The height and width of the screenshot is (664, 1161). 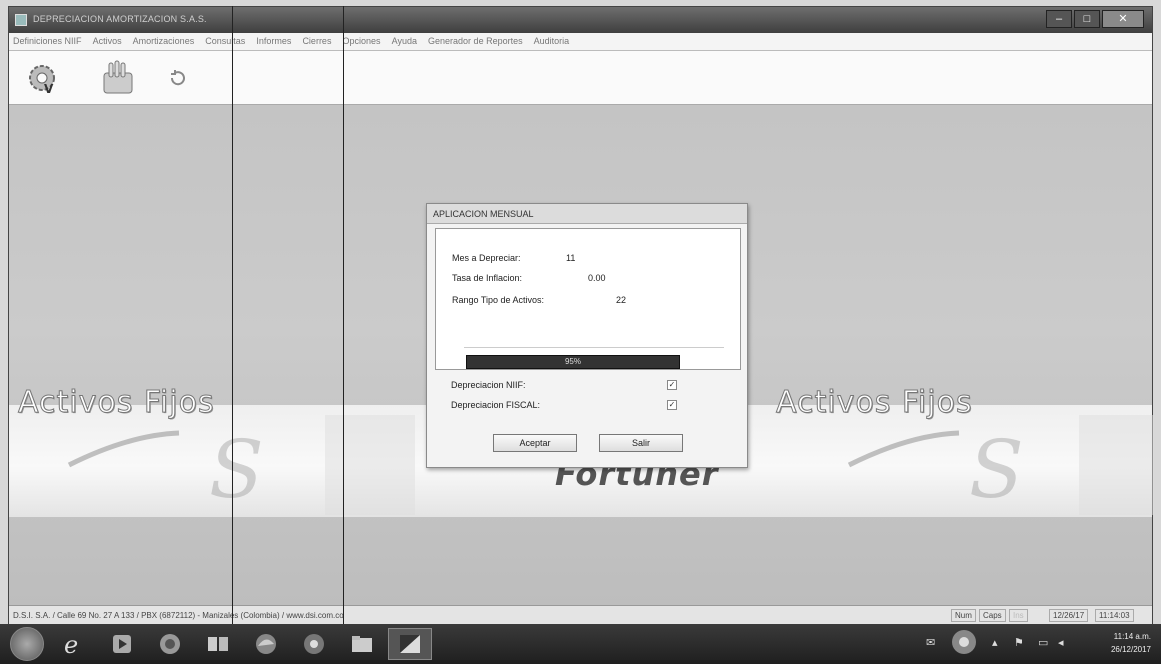 I want to click on brand-left: Activos Fijos, so click(x=116, y=403).